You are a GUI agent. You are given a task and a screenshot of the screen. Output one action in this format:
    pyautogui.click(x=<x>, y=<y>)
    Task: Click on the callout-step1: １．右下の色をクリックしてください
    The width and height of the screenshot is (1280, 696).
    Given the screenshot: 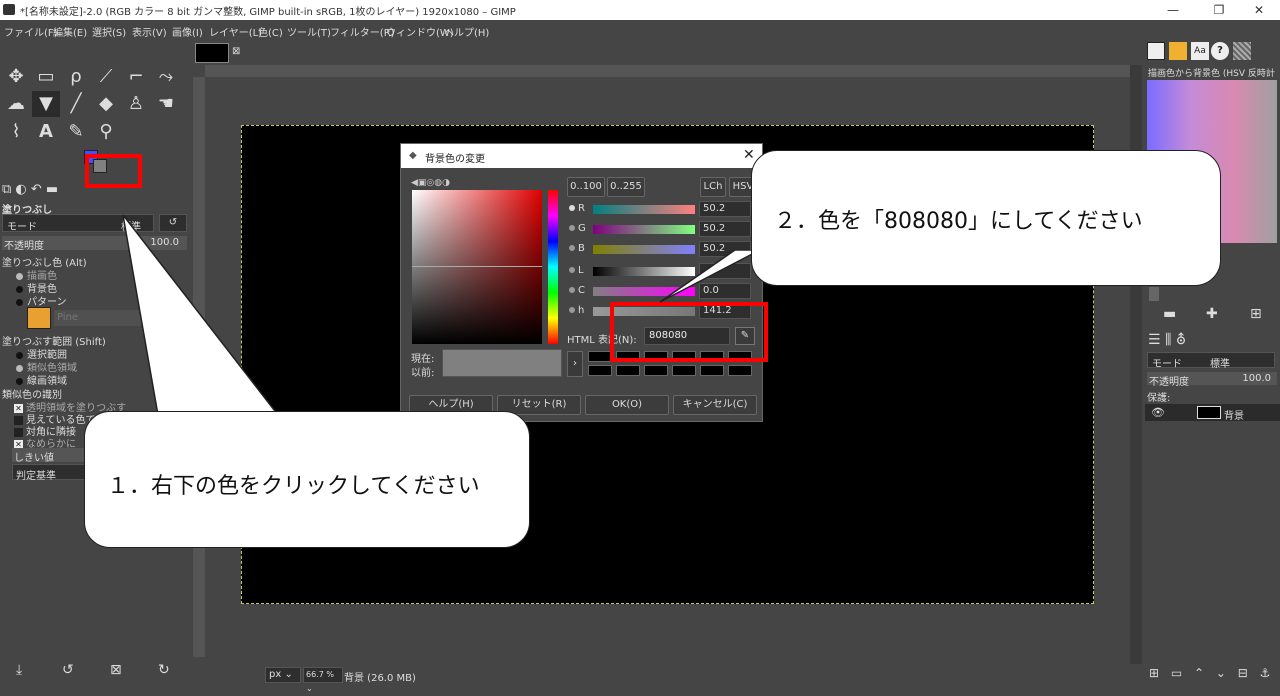 What is the action you would take?
    pyautogui.click(x=307, y=479)
    